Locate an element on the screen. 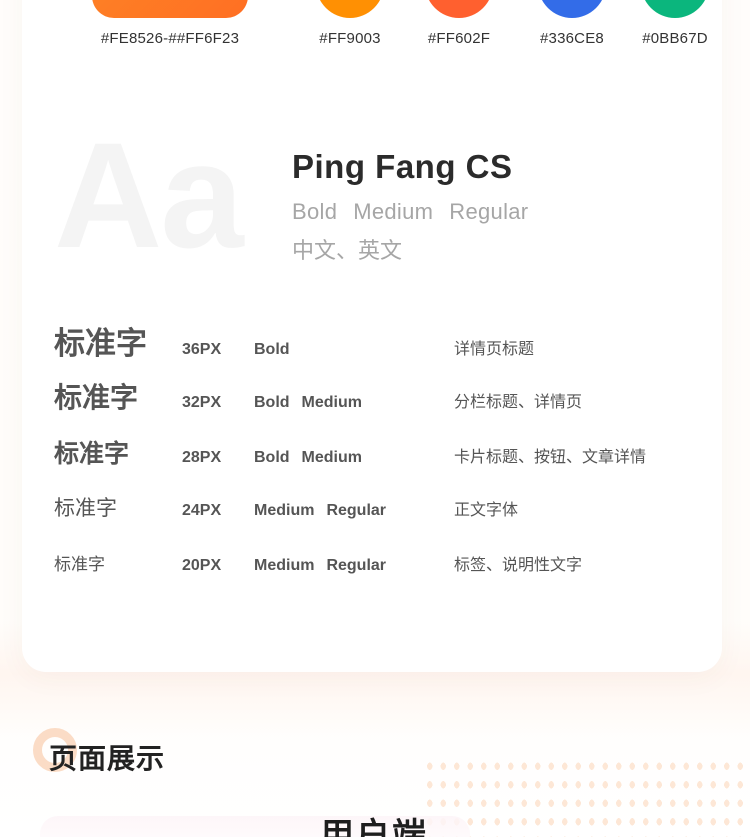 Image resolution: width=750 pixels, height=837 pixels. swatch-hex-label: #FF9003 is located at coordinates (350, 38).